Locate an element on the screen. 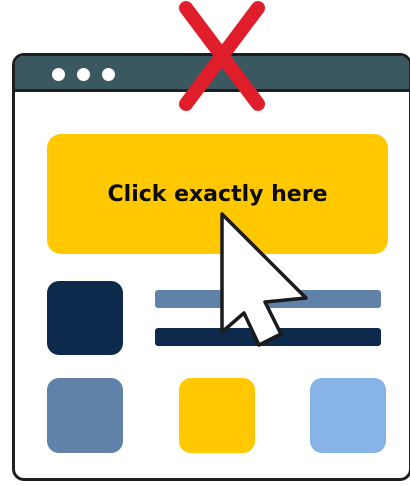  click-here-label: Click exactly here is located at coordinates (217, 194).